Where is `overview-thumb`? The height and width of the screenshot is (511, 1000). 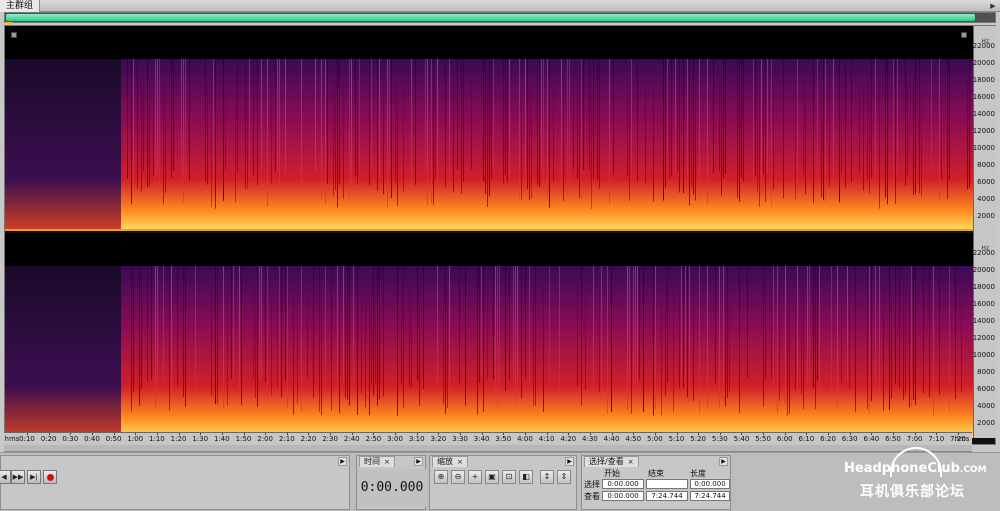
overview-thumb is located at coordinates (490, 17).